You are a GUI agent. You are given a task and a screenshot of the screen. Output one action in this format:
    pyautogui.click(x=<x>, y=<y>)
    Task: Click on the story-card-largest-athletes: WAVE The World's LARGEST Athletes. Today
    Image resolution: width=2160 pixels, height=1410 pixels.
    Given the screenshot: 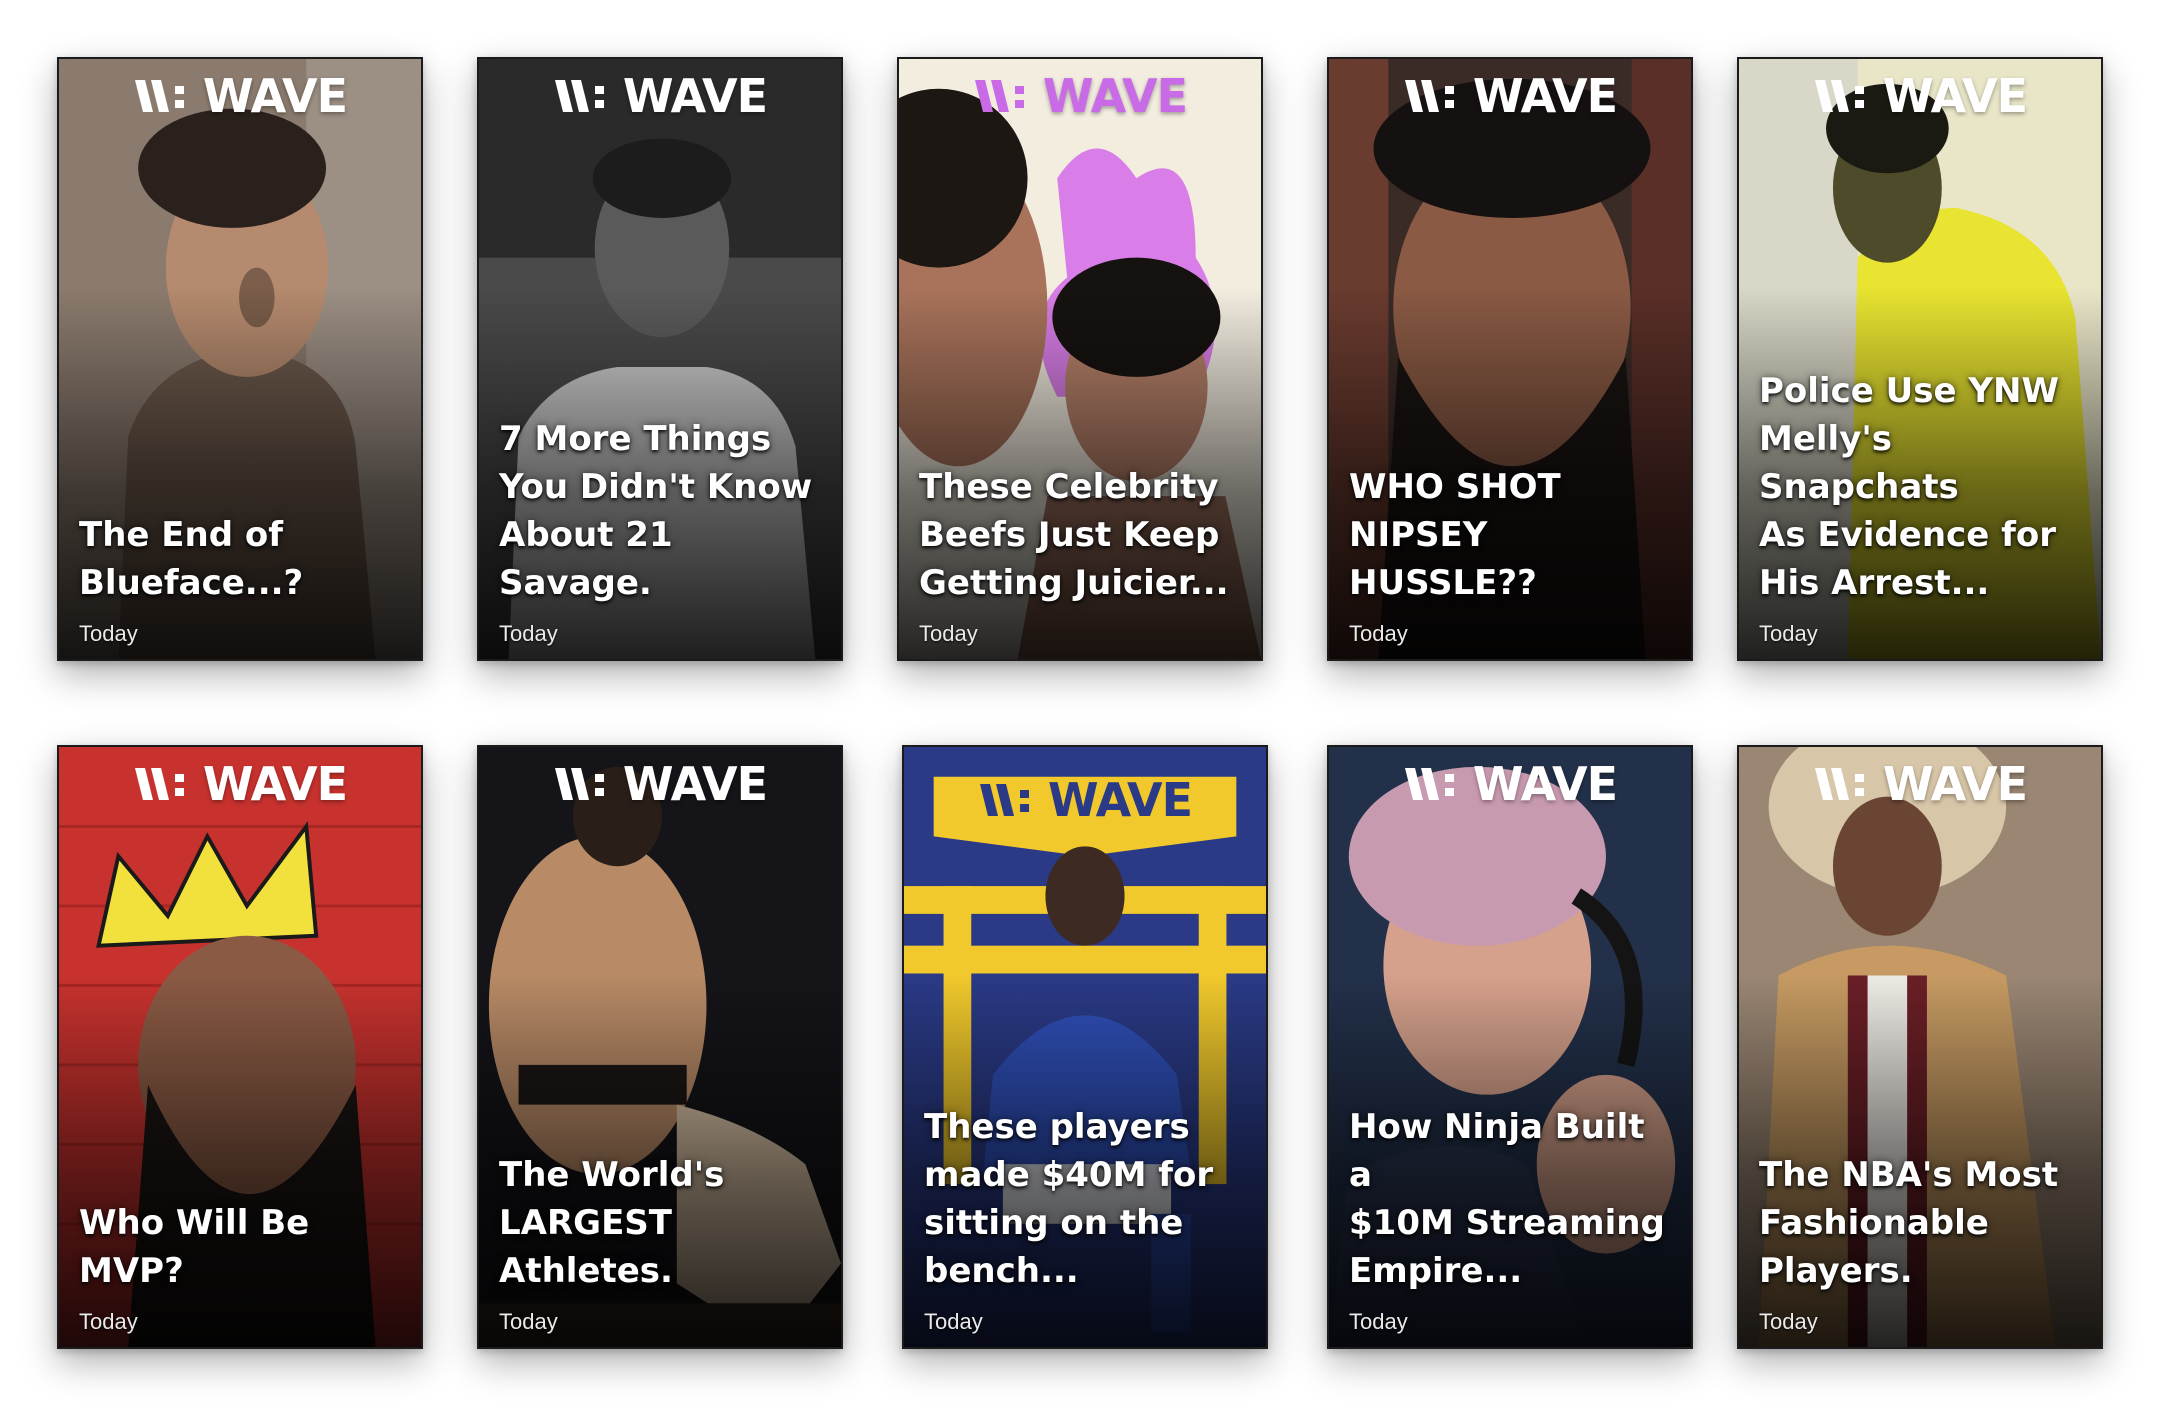 What is the action you would take?
    pyautogui.click(x=660, y=1047)
    